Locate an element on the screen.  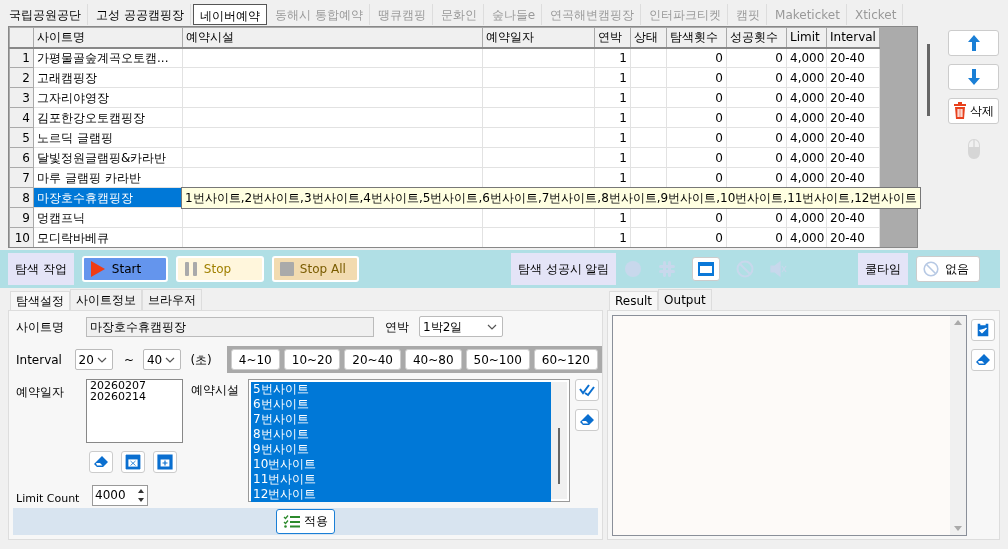
field-label: 사이트명 is located at coordinates (40, 327).